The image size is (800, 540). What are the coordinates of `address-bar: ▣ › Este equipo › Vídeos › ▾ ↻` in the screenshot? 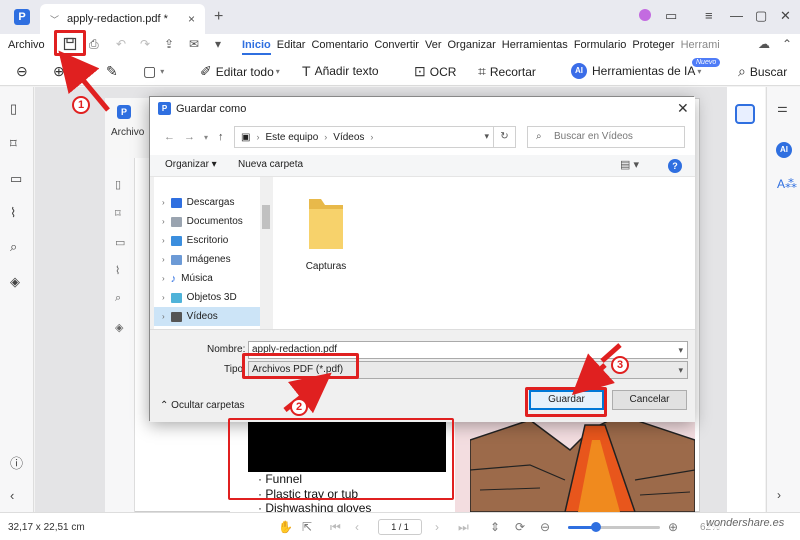 It's located at (375, 137).